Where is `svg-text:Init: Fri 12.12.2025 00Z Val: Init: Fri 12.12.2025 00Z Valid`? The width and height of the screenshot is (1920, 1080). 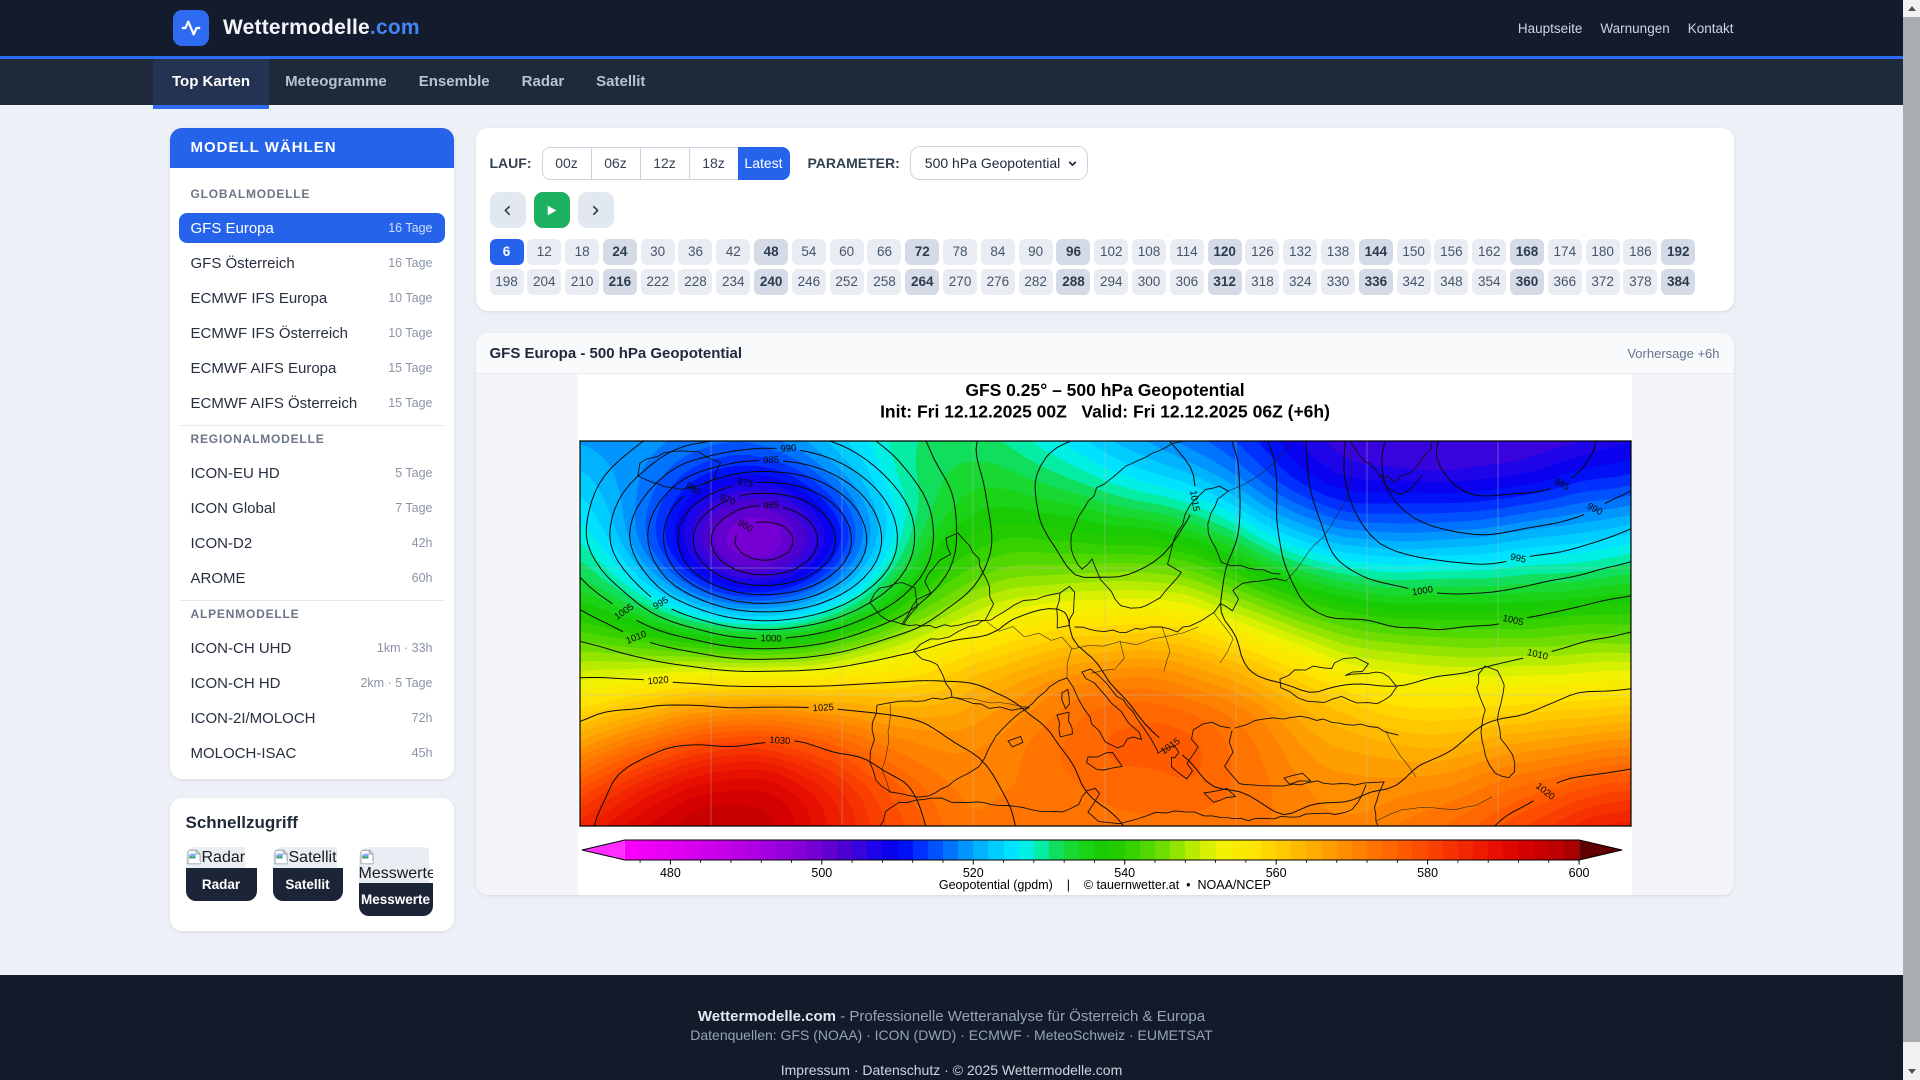
svg-text:Init: Fri 12.12.2025 00Z Val: Init: Fri 12.12.2025 00Z Valid is located at coordinates (1105, 412).